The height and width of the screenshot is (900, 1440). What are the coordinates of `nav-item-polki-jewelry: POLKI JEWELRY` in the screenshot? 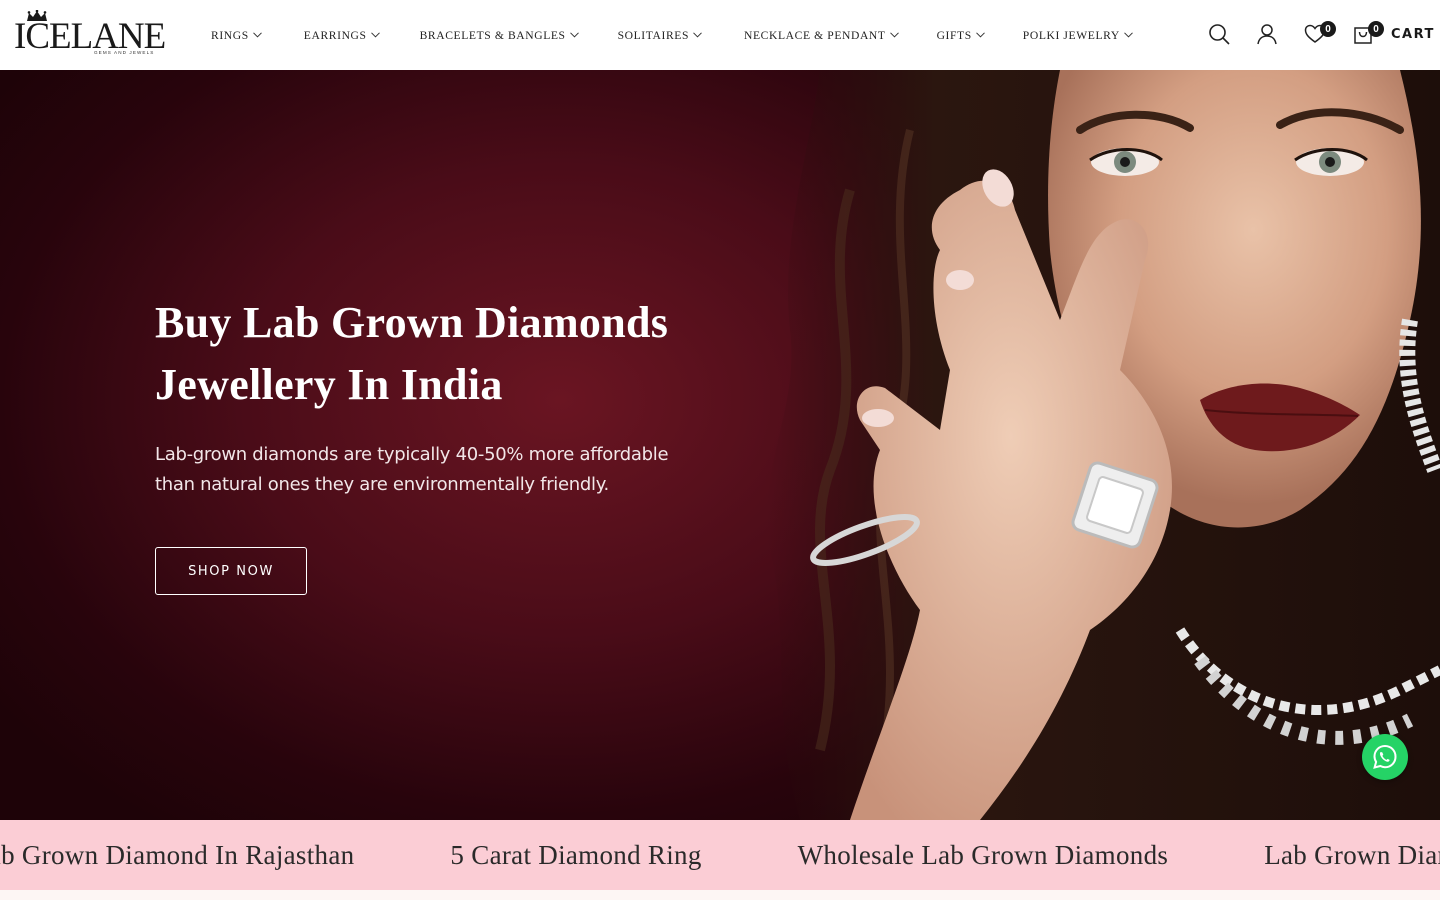 It's located at (1078, 35).